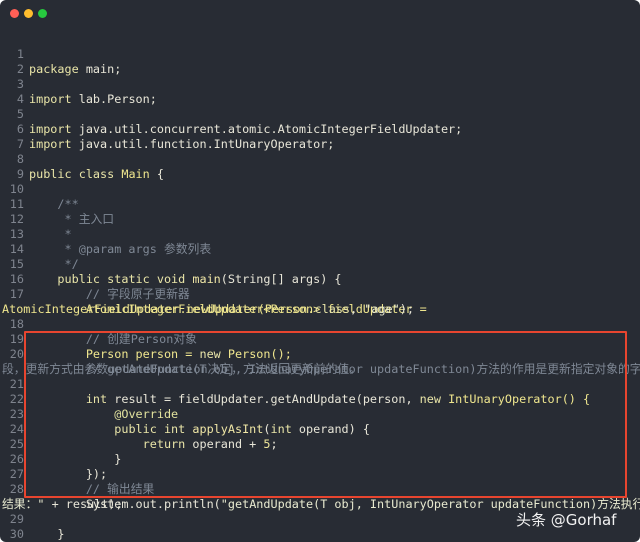  Describe the element at coordinates (320, 324) in the screenshot. I see `code-line: 18 // 创建Person对象` at that location.